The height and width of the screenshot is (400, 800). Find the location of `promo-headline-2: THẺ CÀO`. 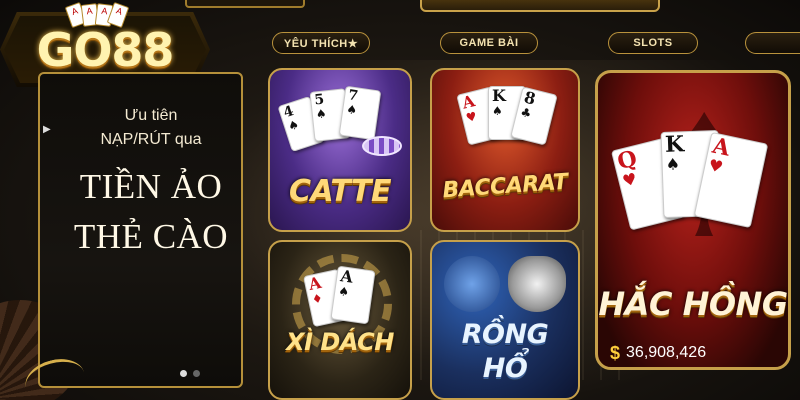

promo-headline-2: THẺ CÀO is located at coordinates (151, 236).